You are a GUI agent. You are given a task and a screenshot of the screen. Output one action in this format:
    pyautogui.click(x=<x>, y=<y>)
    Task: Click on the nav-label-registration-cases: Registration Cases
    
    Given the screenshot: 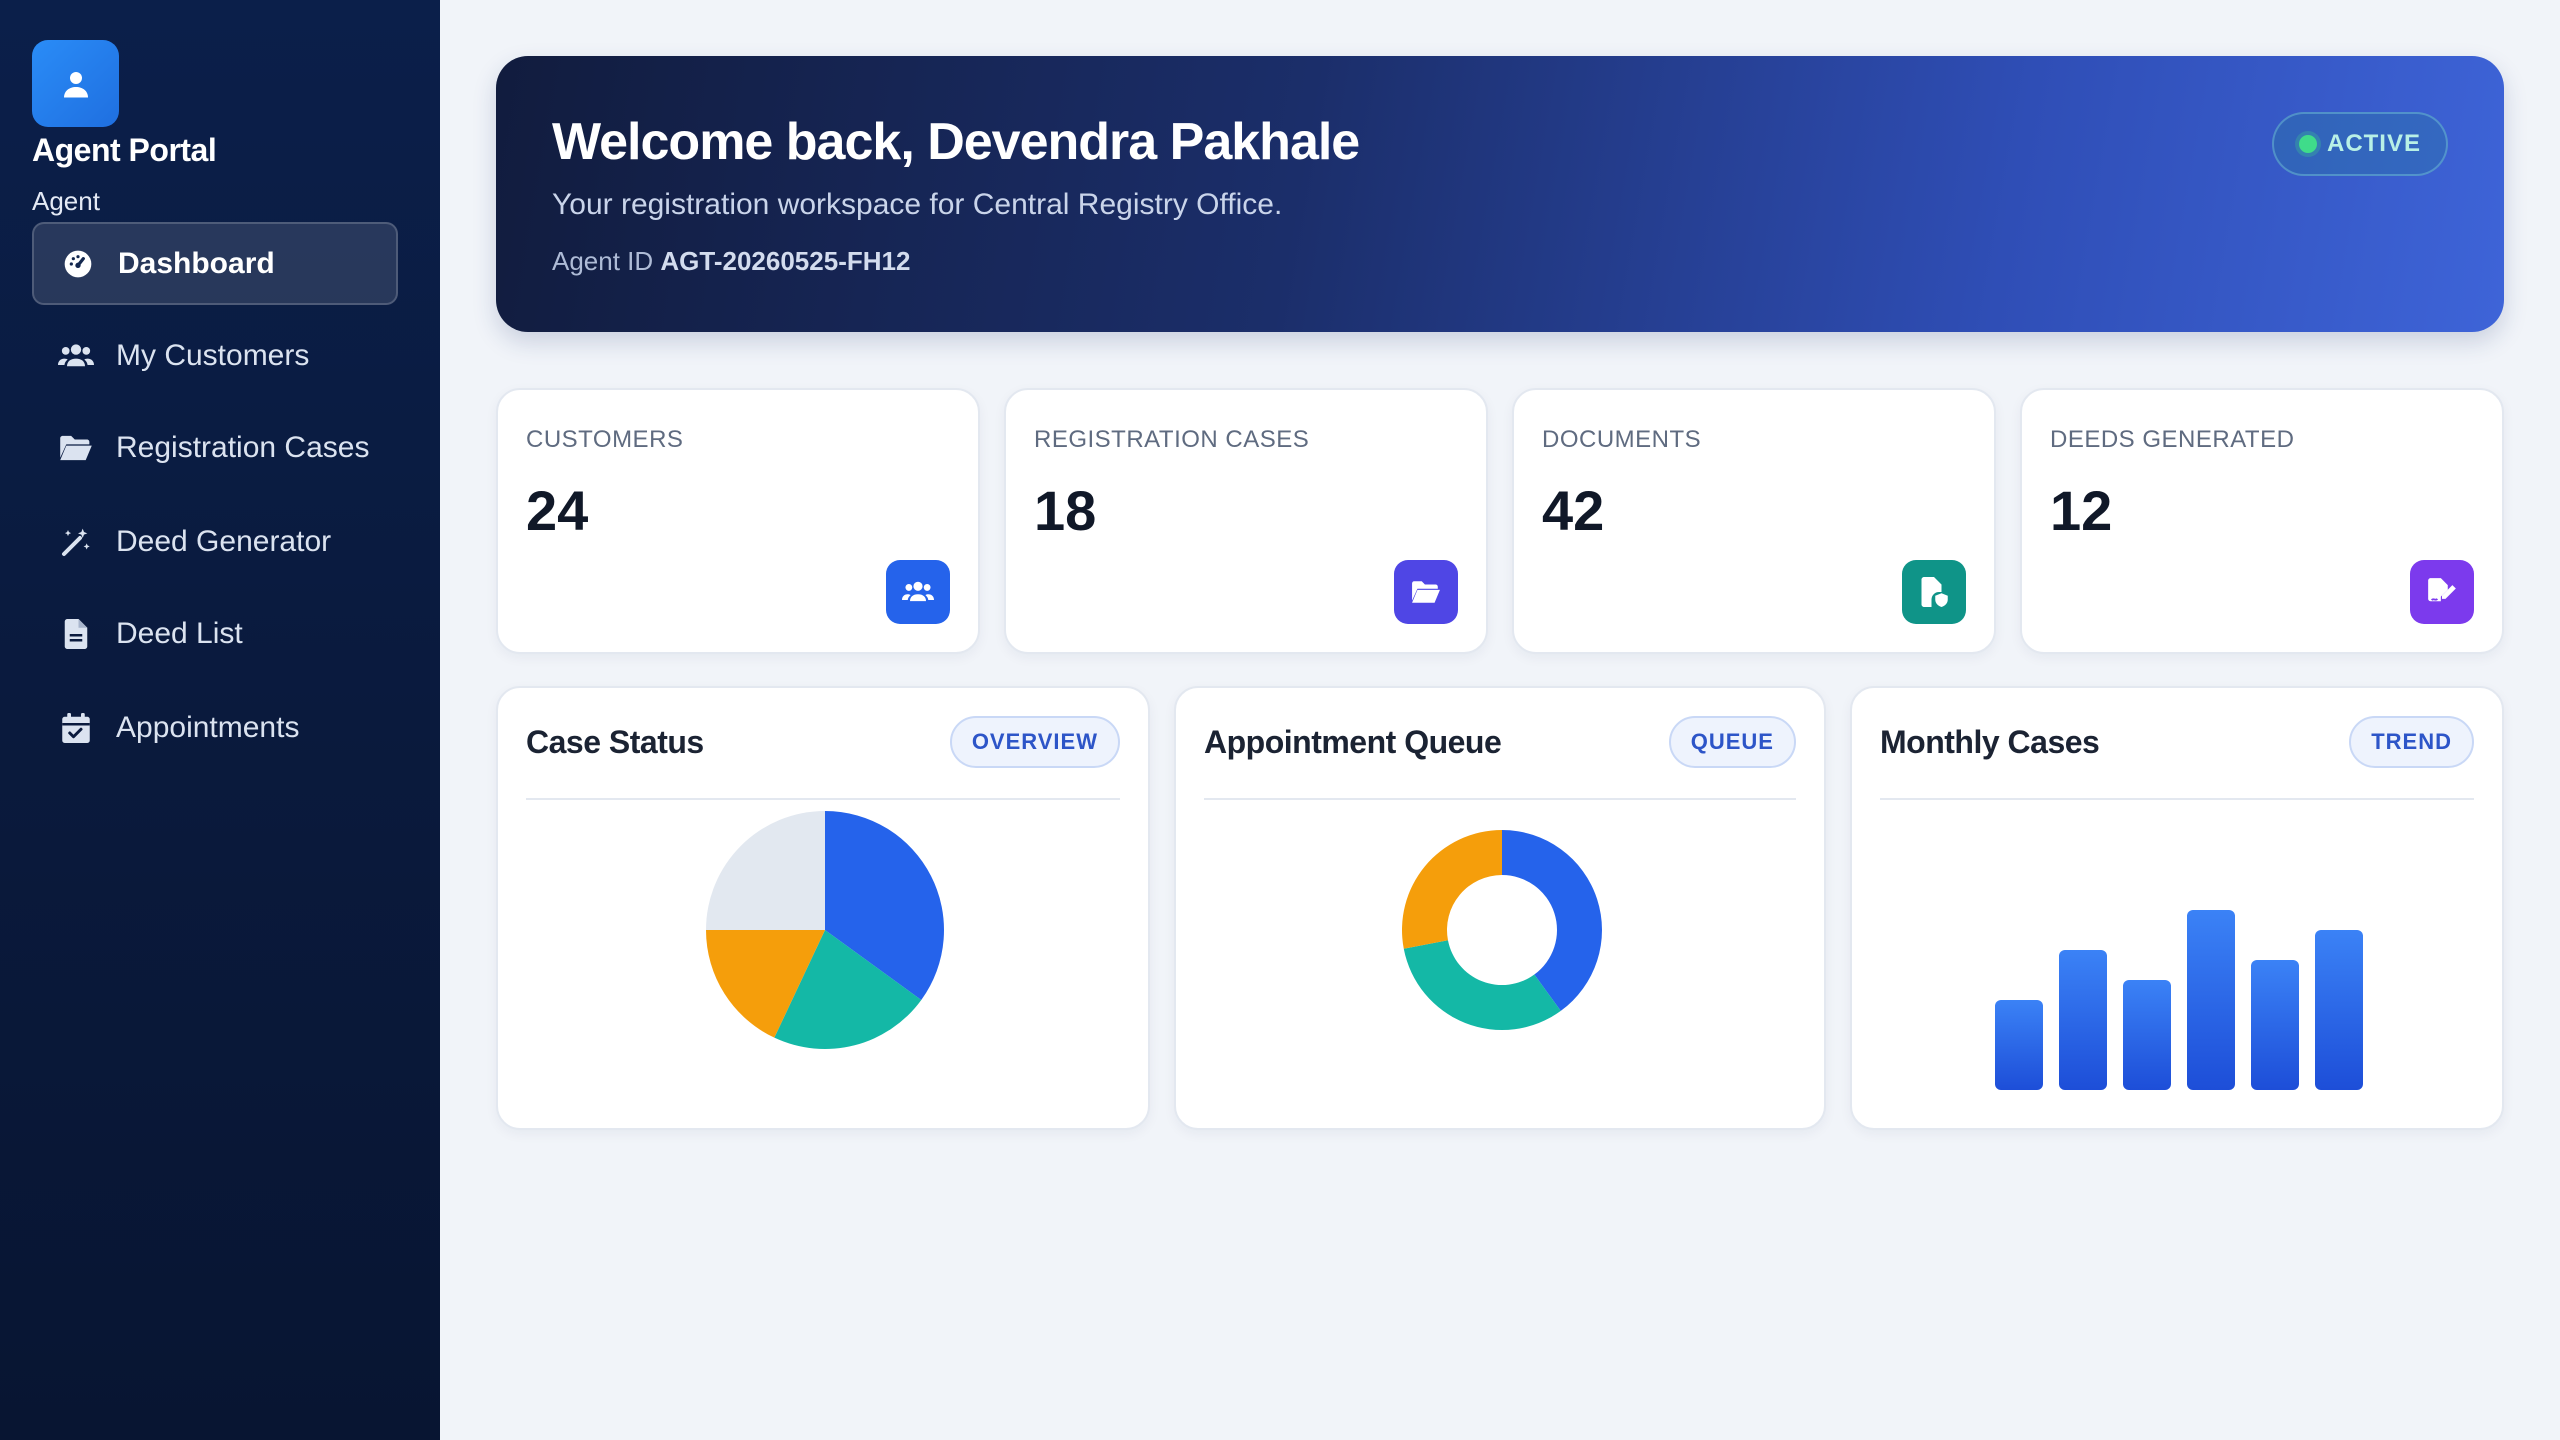 What is the action you would take?
    pyautogui.click(x=243, y=447)
    